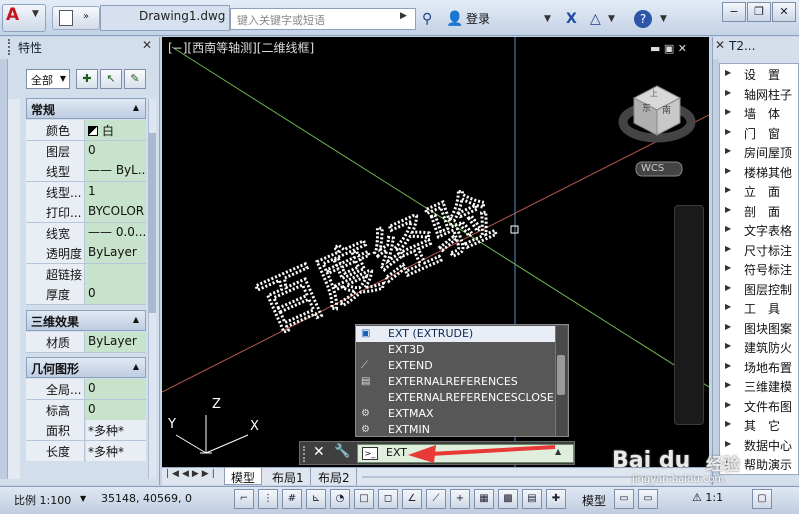 The height and width of the screenshot is (514, 799). Describe the element at coordinates (648, 499) in the screenshot. I see `quick-view-drawings-icon: ▭` at that location.